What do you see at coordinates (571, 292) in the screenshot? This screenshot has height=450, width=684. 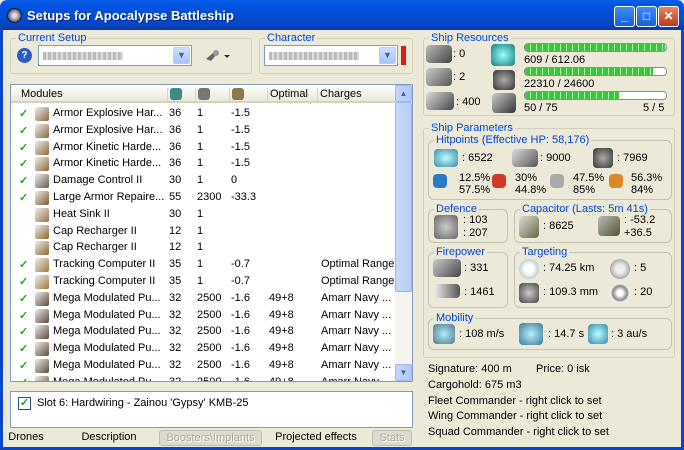 I see `scan-resolution: : 109.3 mm` at bounding box center [571, 292].